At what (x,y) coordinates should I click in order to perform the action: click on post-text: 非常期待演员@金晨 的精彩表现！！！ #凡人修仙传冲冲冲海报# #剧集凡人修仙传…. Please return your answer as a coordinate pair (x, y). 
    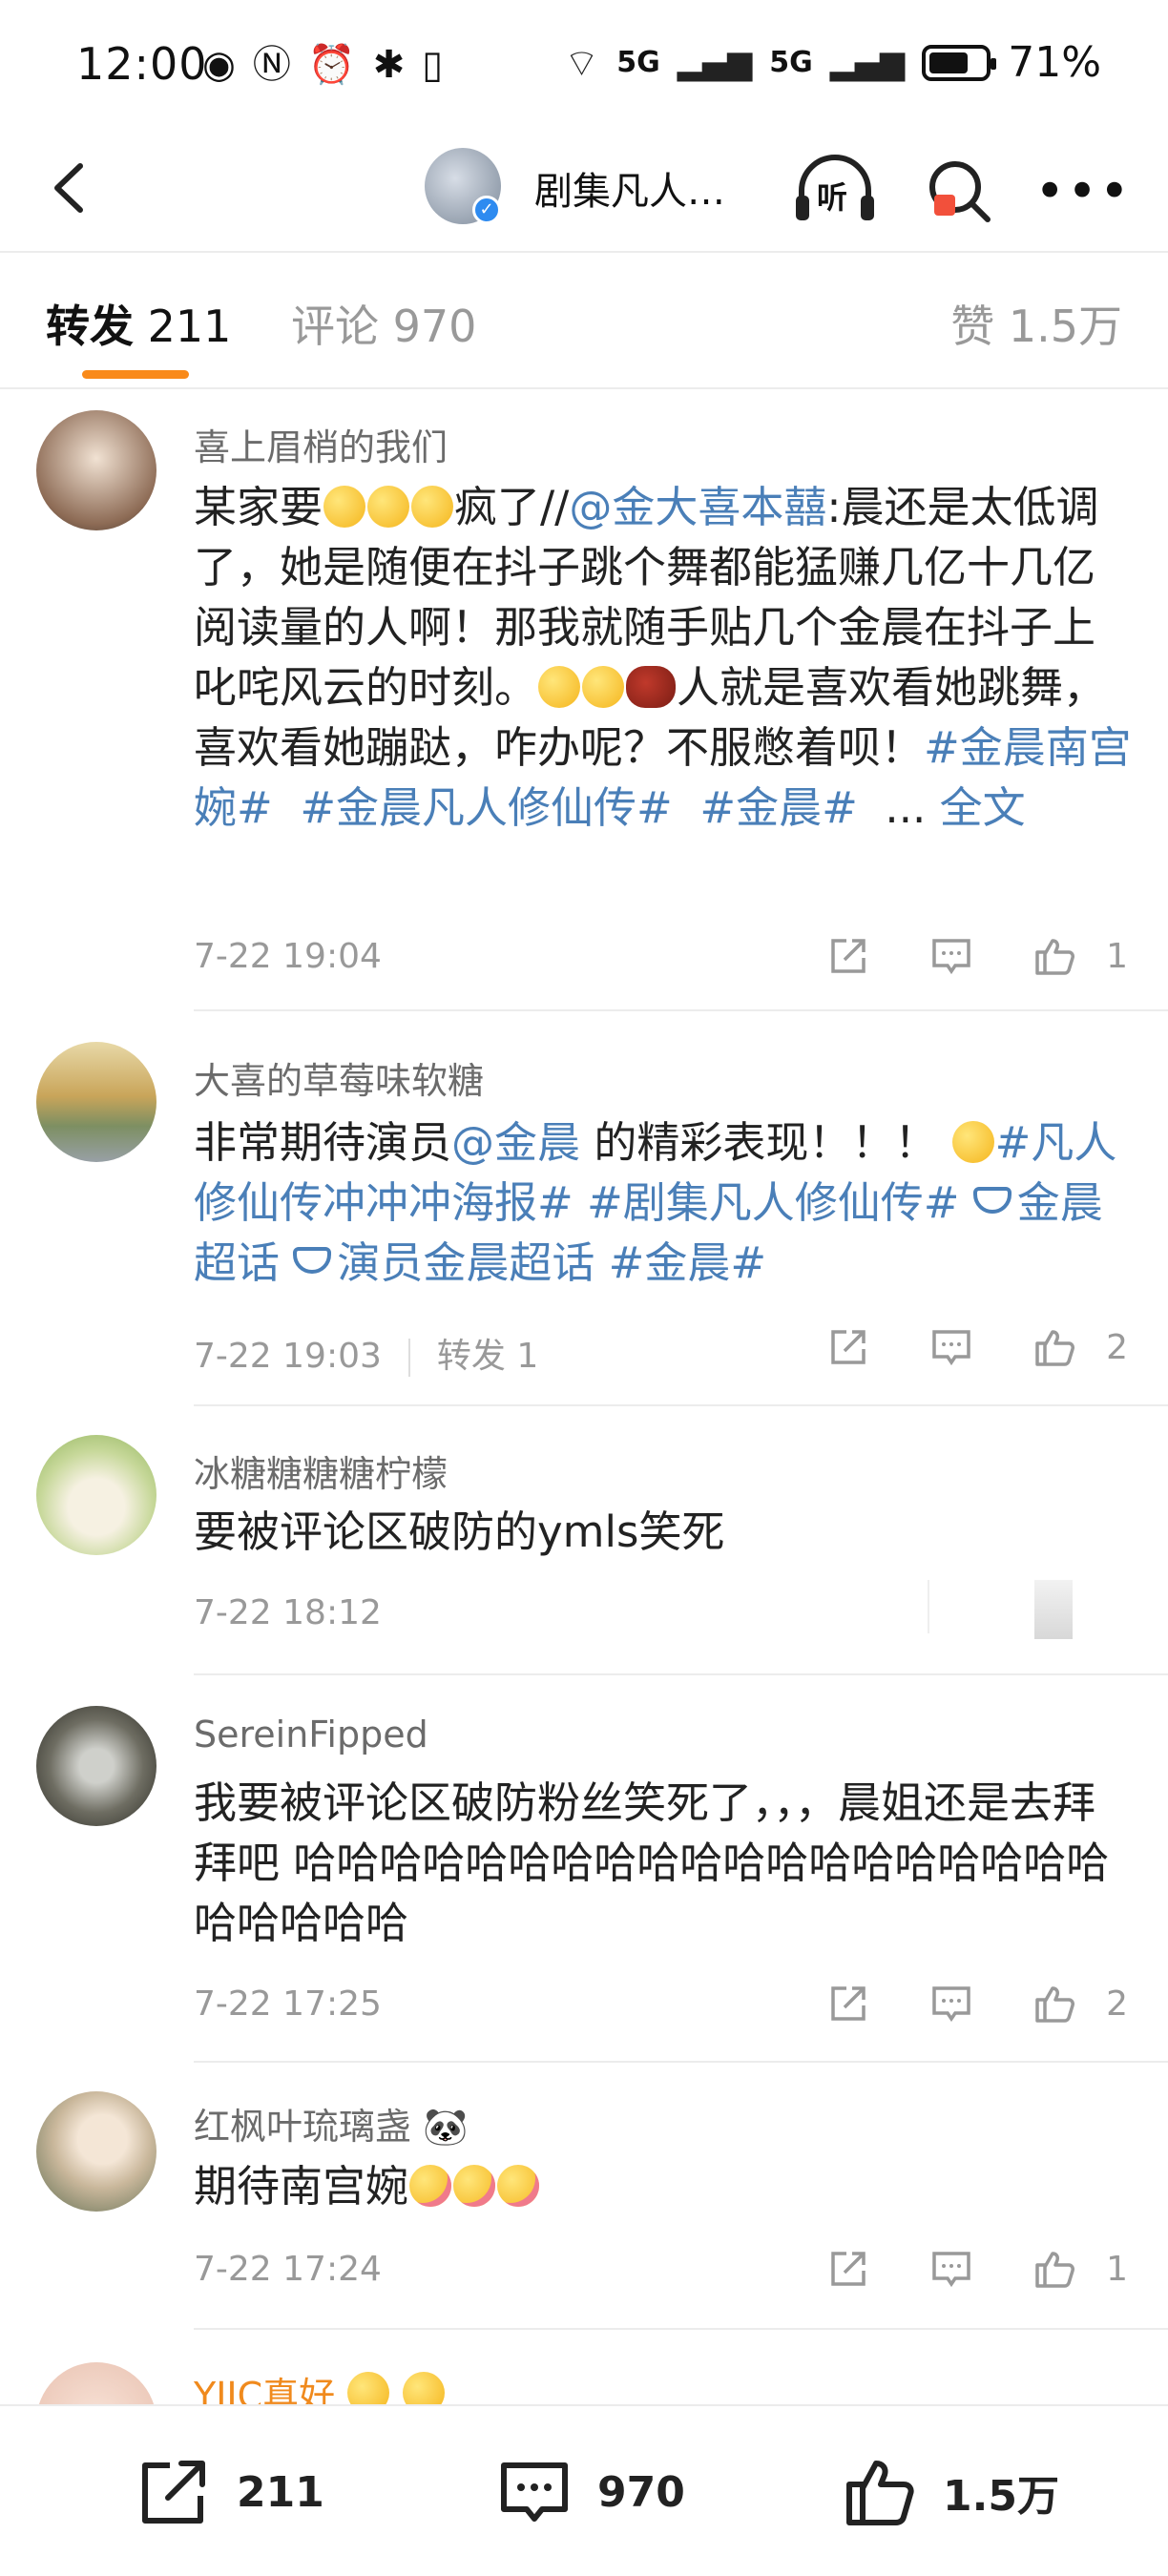
    Looking at the image, I should click on (664, 1202).